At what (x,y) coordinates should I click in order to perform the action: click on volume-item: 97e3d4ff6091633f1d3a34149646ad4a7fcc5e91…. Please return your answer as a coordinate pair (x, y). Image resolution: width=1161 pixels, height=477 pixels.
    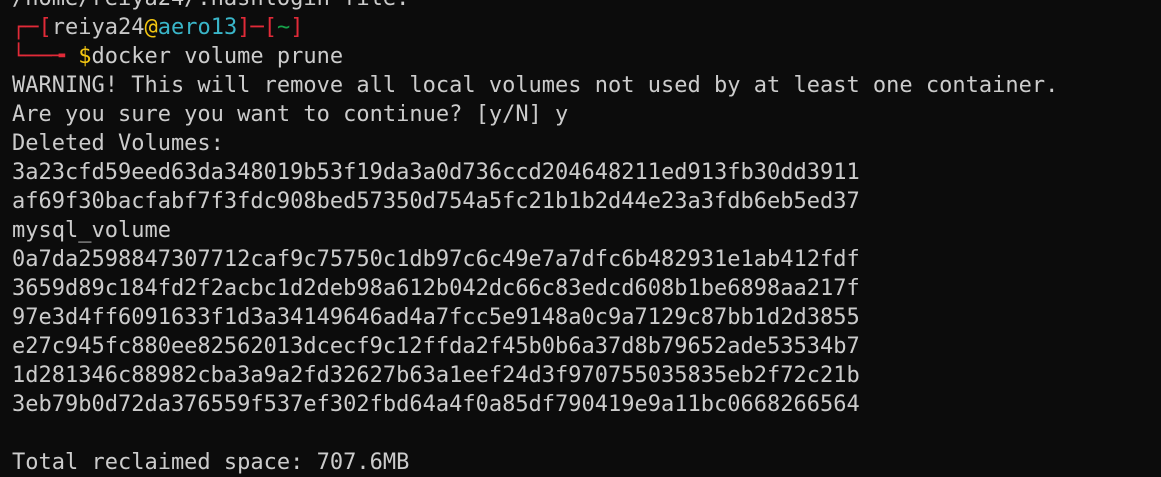
    Looking at the image, I should click on (436, 317).